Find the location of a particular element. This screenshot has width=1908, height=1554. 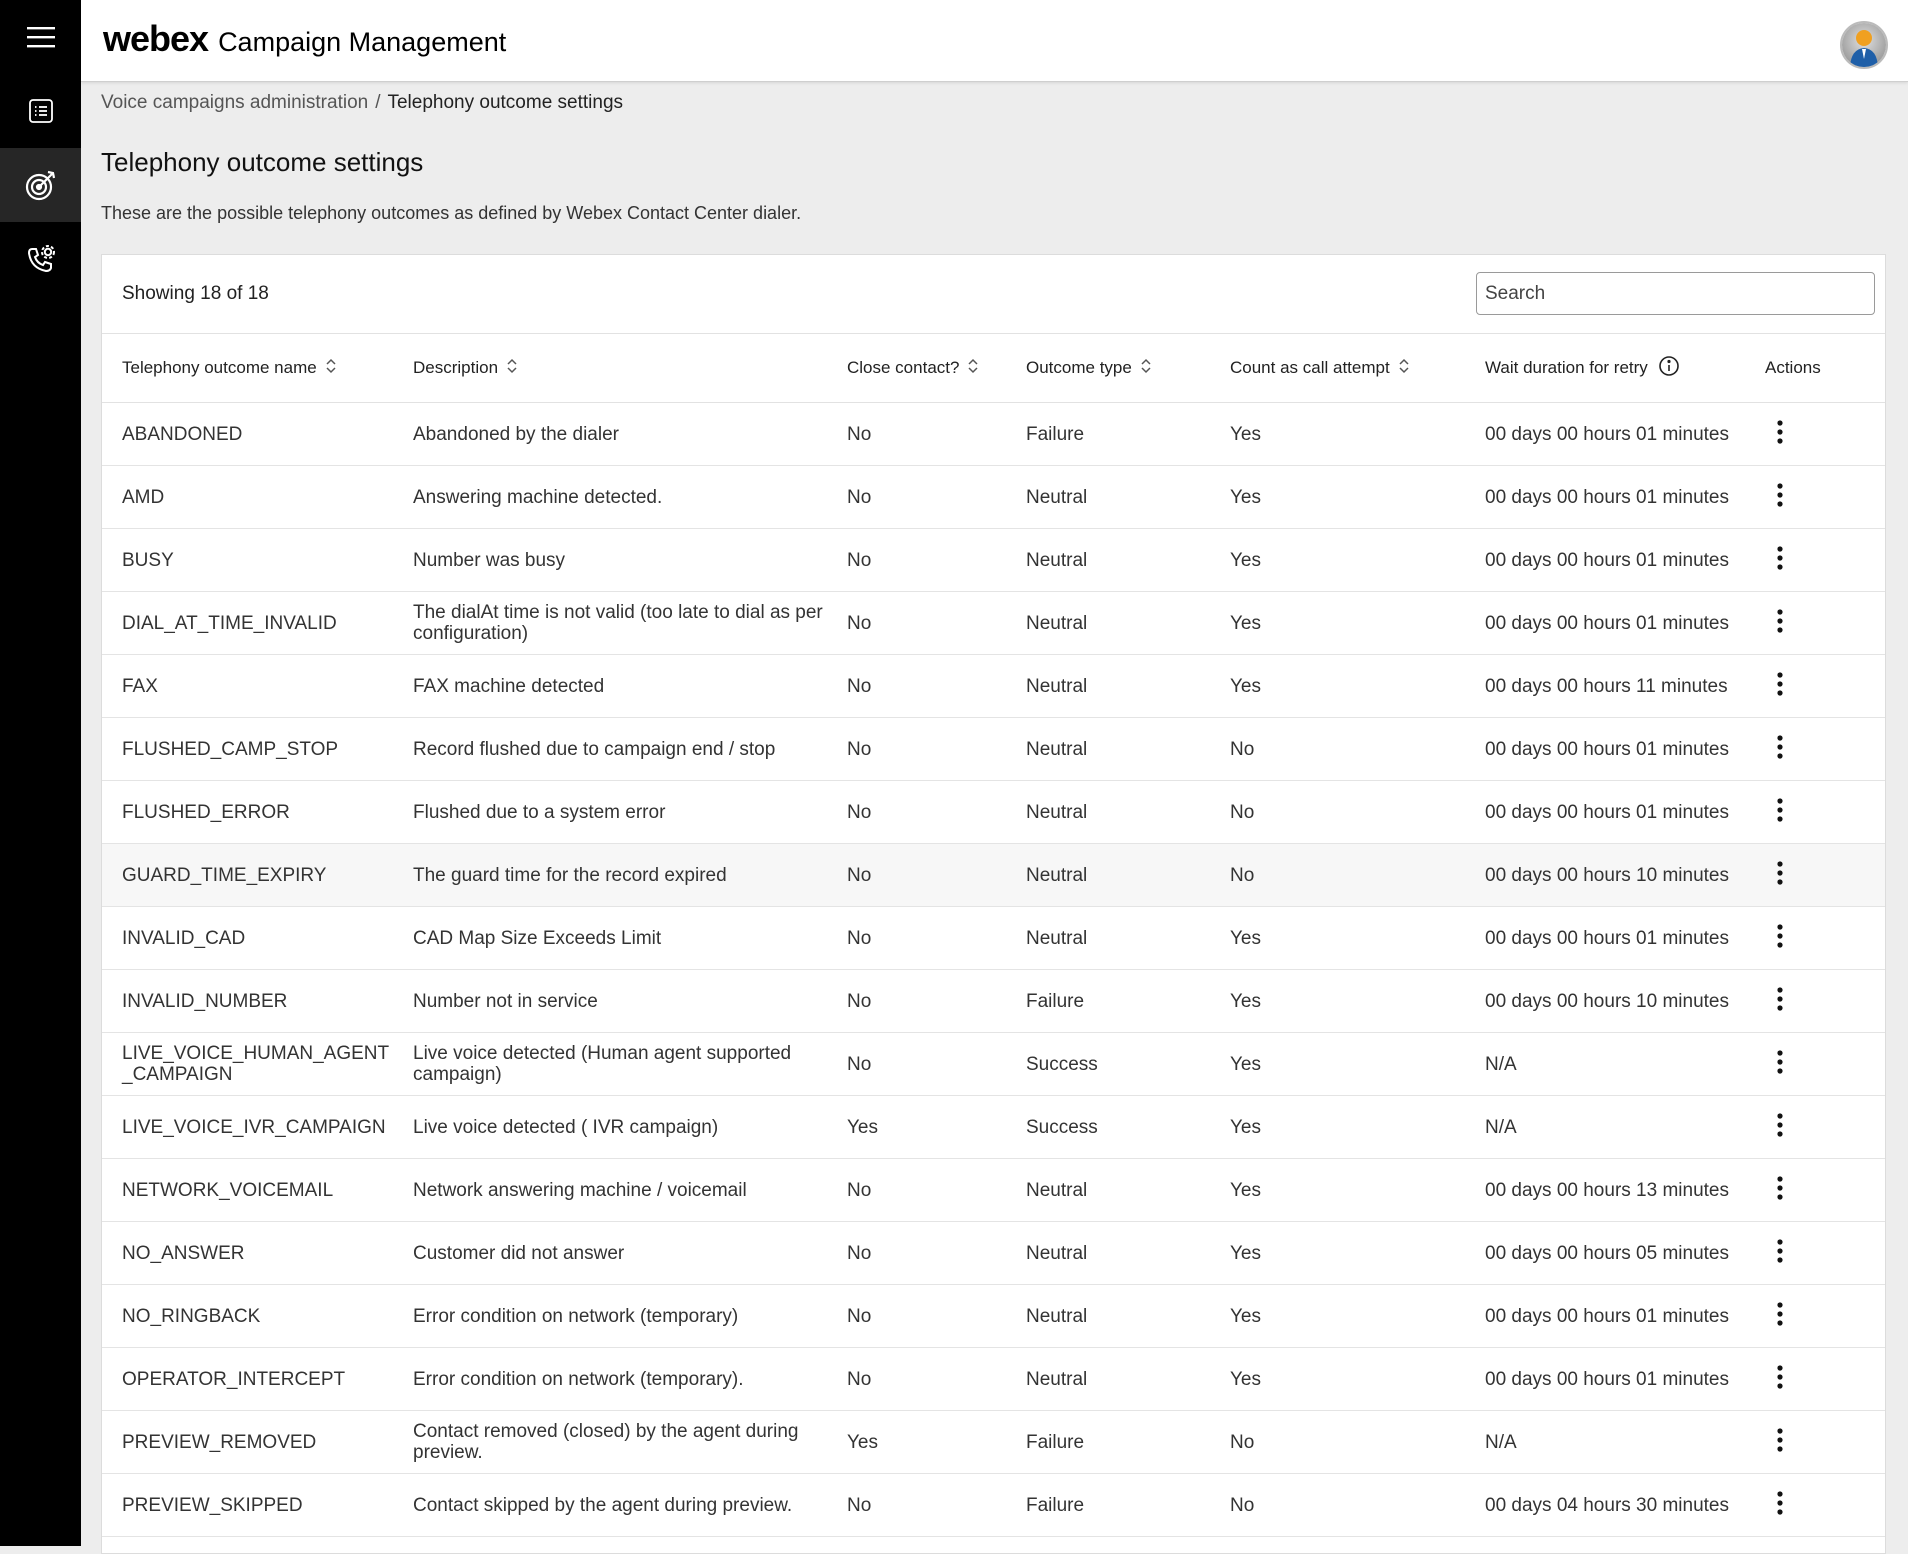

search-input is located at coordinates (1675, 293).